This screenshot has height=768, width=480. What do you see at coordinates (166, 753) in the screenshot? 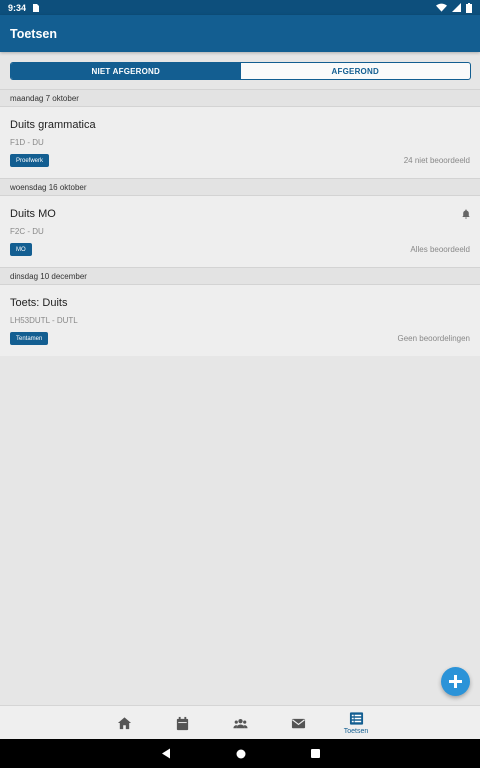
I see `back-icon` at bounding box center [166, 753].